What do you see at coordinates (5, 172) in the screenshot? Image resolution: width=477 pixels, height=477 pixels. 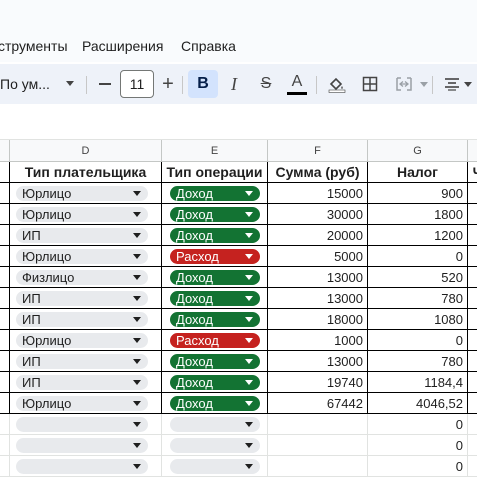 I see `header-cell-empty` at bounding box center [5, 172].